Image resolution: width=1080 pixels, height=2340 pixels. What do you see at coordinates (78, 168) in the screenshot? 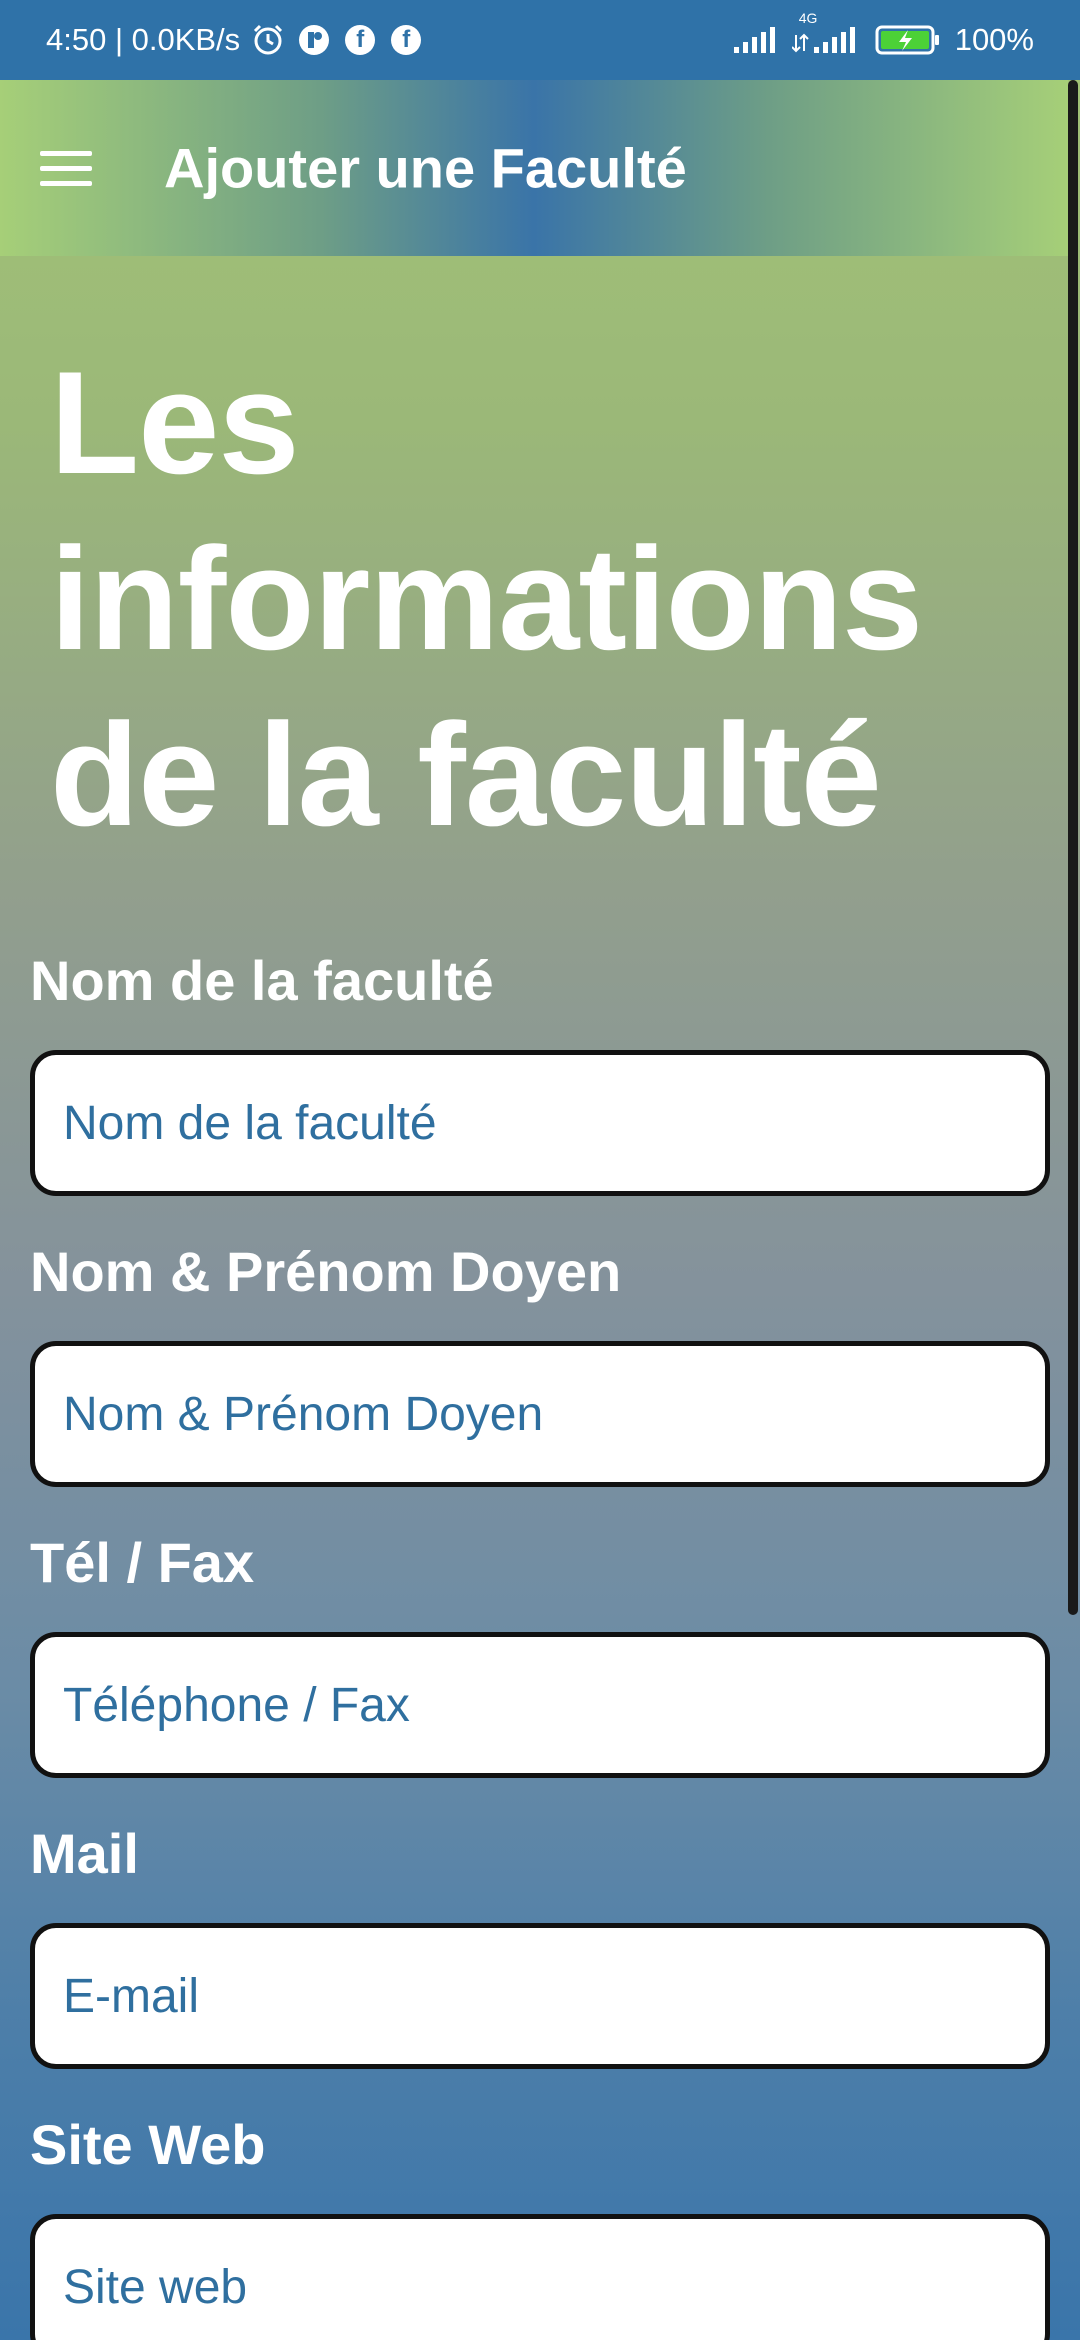
I see `hamburger-menu-icon` at bounding box center [78, 168].